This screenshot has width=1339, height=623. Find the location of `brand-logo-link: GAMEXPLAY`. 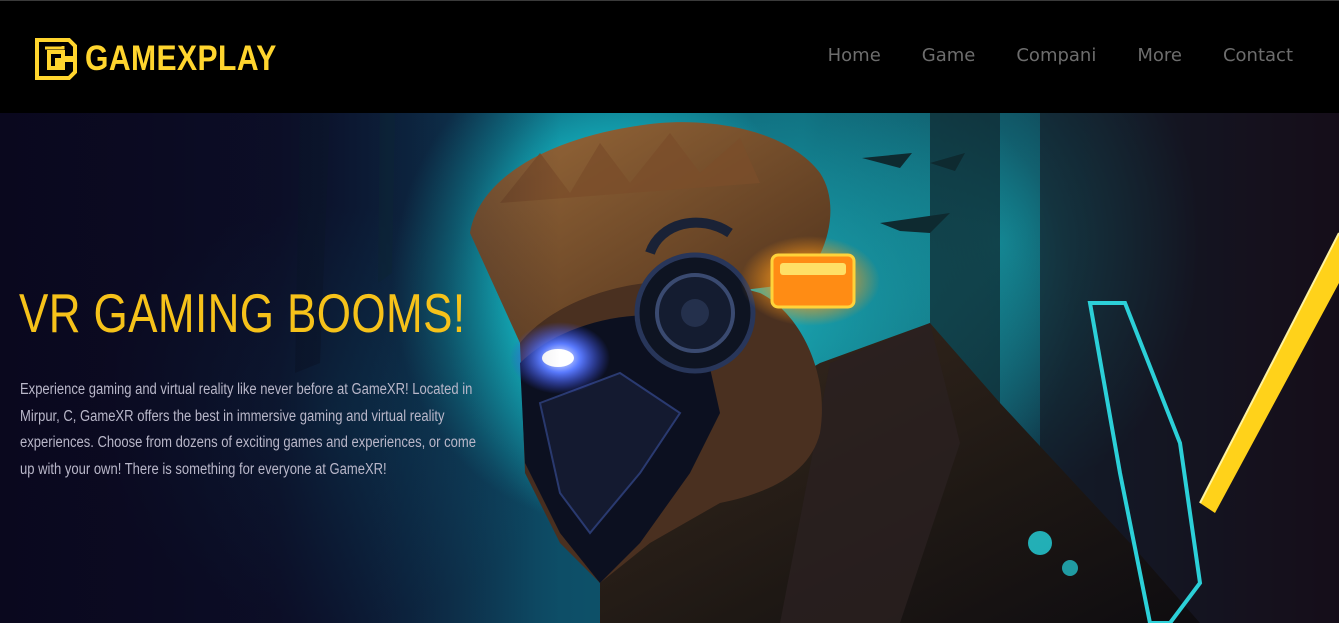

brand-logo-link: GAMEXPLAY is located at coordinates (170, 59).